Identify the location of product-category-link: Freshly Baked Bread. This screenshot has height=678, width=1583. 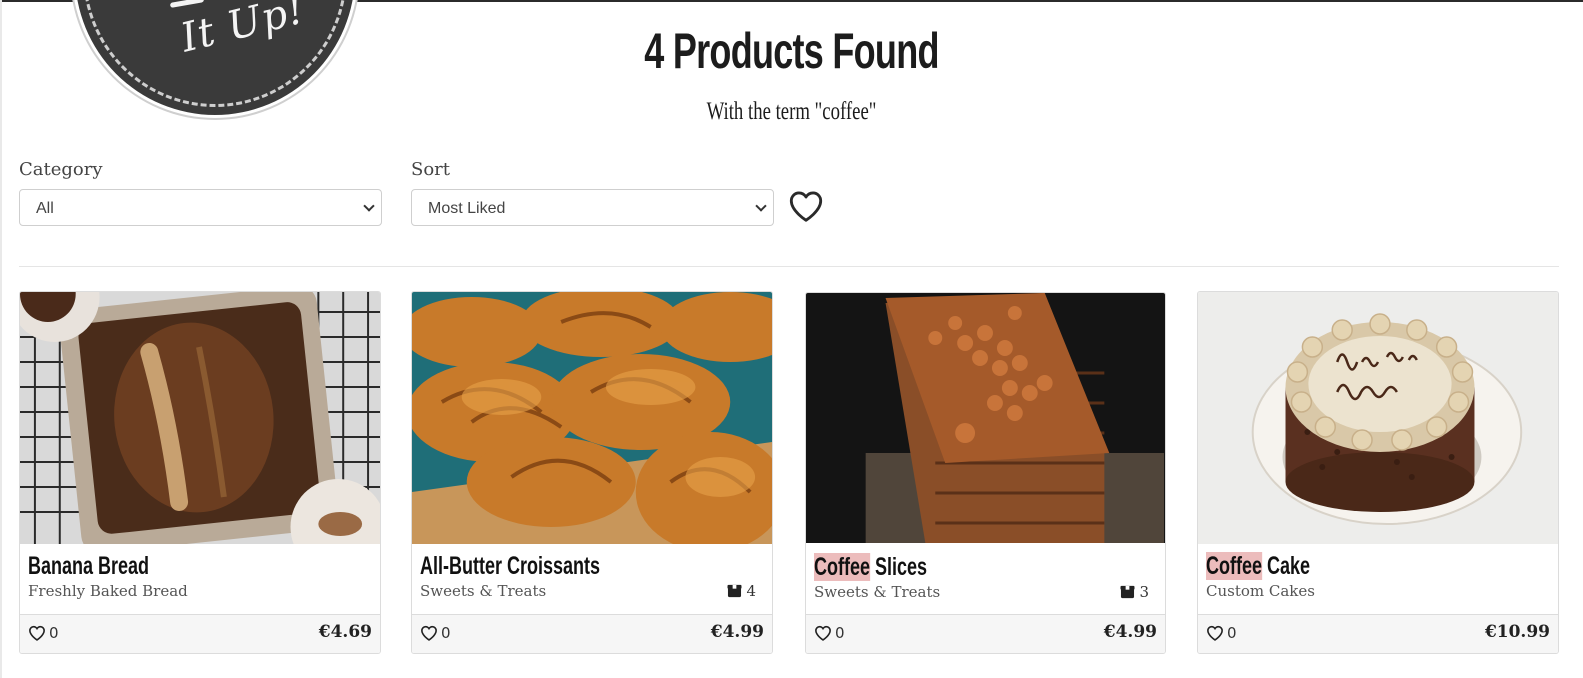
(108, 591).